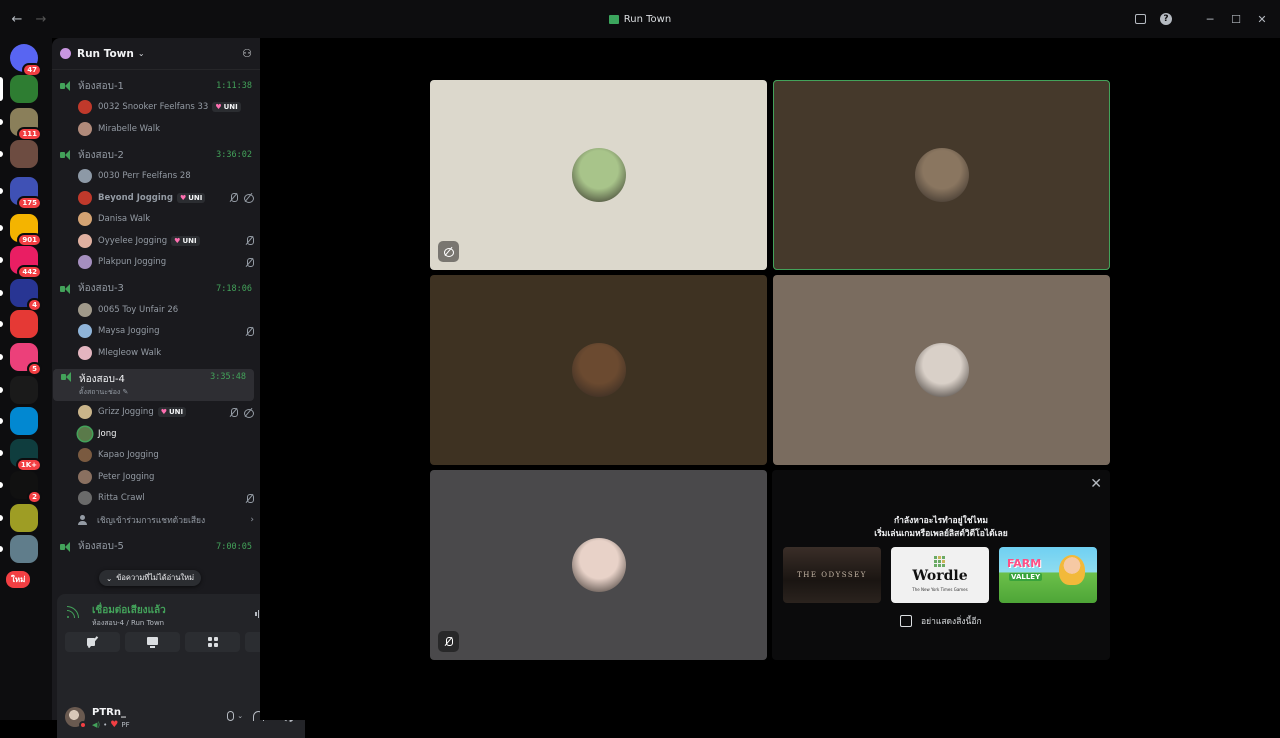 The image size is (1280, 738). Describe the element at coordinates (132, 262) in the screenshot. I see `voice-user-name: Plakpun Jogging` at that location.